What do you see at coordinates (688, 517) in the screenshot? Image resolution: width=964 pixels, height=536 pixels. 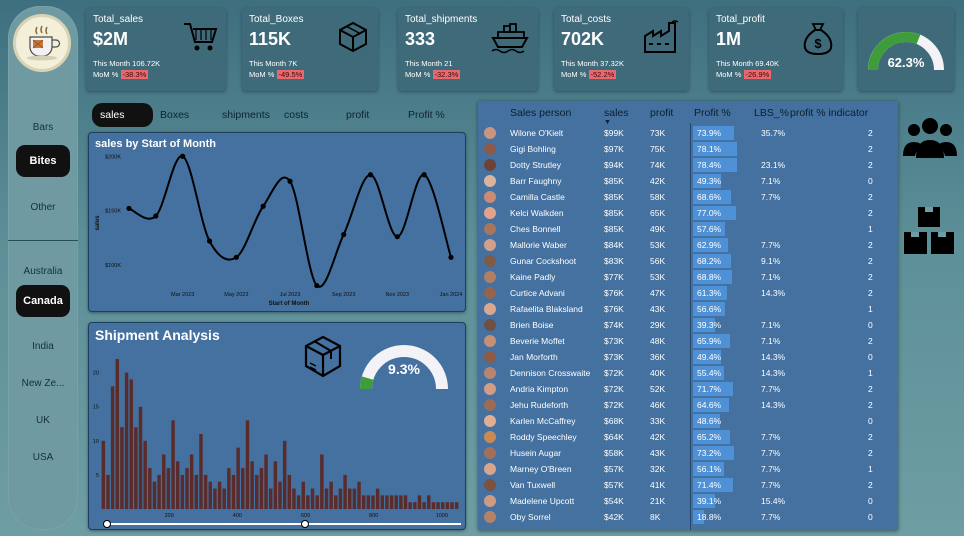 I see `table-row: Oby Sorrel $42K 8K 18.8% 7.7% 0` at bounding box center [688, 517].